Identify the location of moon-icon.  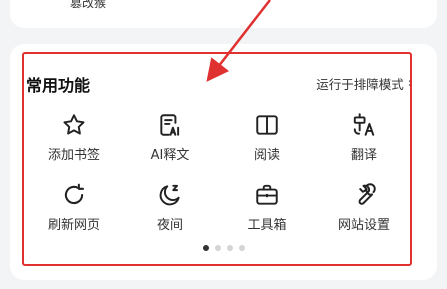
(170, 195).